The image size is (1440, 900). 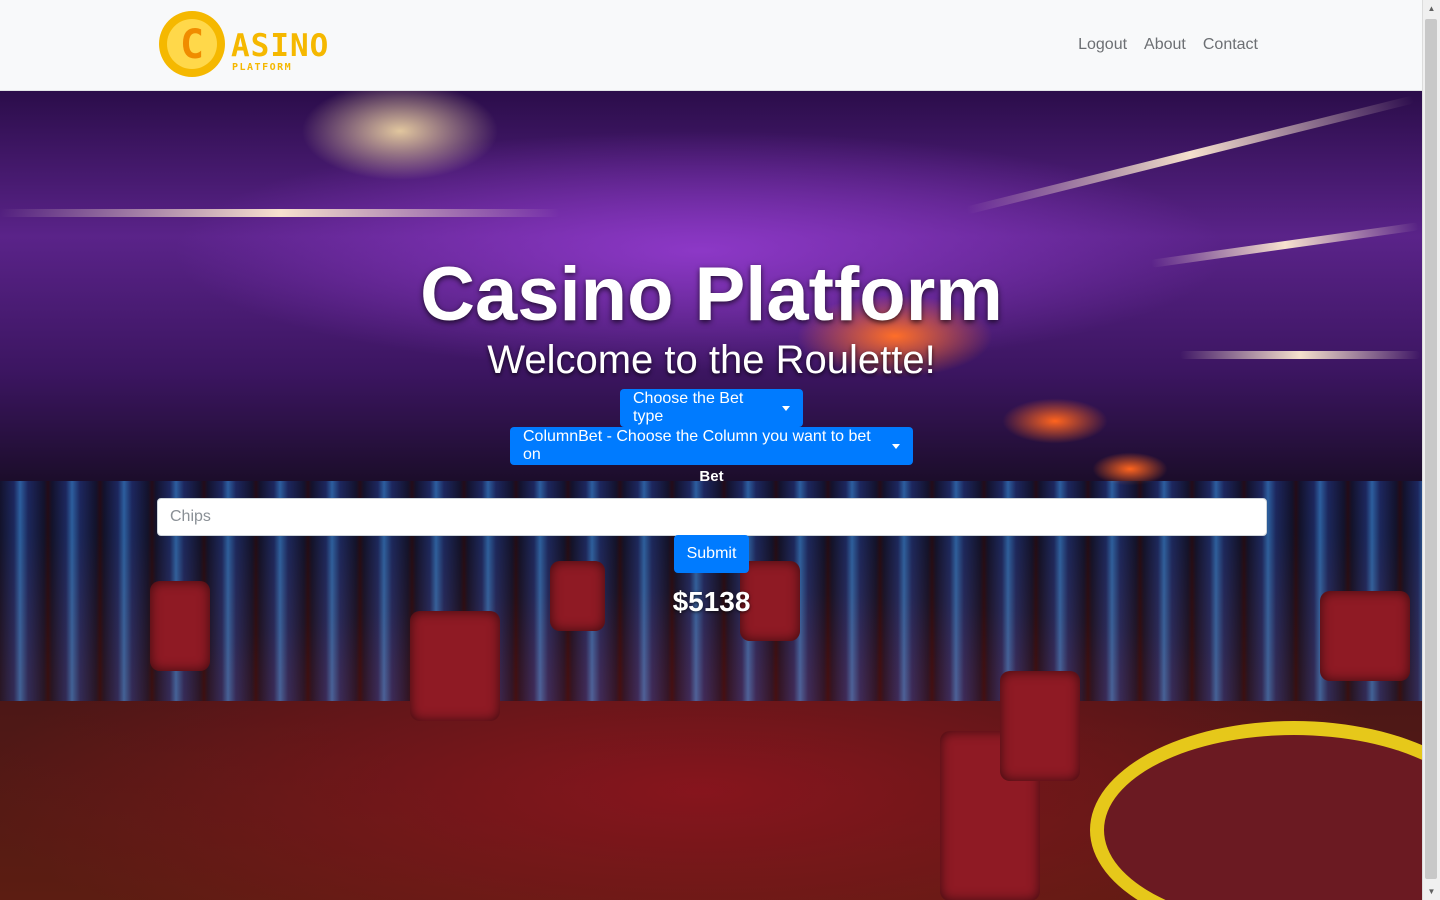 I want to click on scroll-down-arrow-icon: ▼, so click(x=1431, y=891).